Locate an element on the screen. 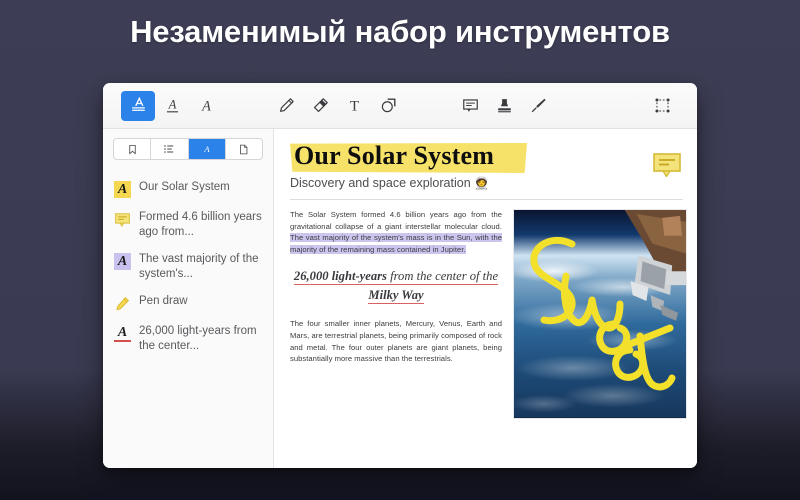  text-tool-icon: T is located at coordinates (354, 106).